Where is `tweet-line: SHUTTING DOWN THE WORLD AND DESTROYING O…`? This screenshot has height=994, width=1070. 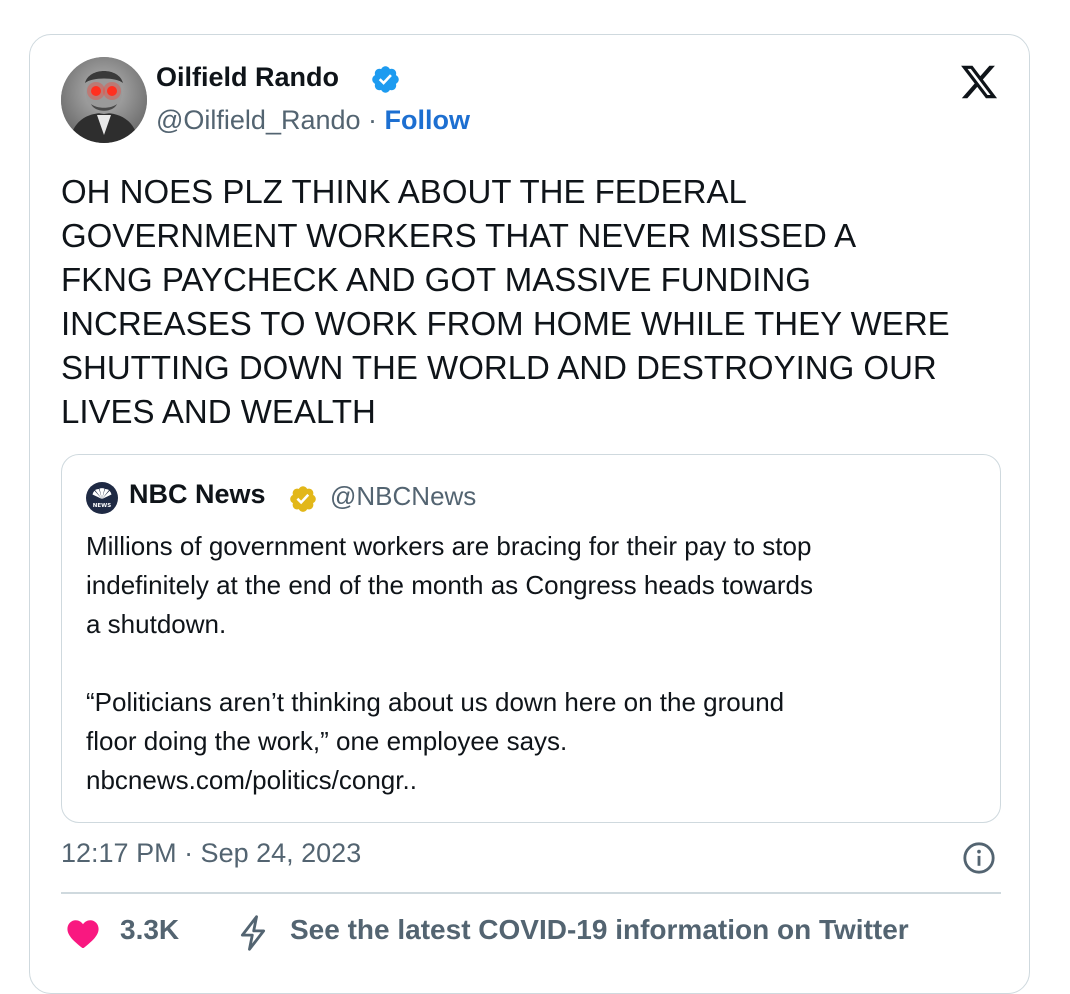 tweet-line: SHUTTING DOWN THE WORLD AND DESTROYING O… is located at coordinates (499, 367).